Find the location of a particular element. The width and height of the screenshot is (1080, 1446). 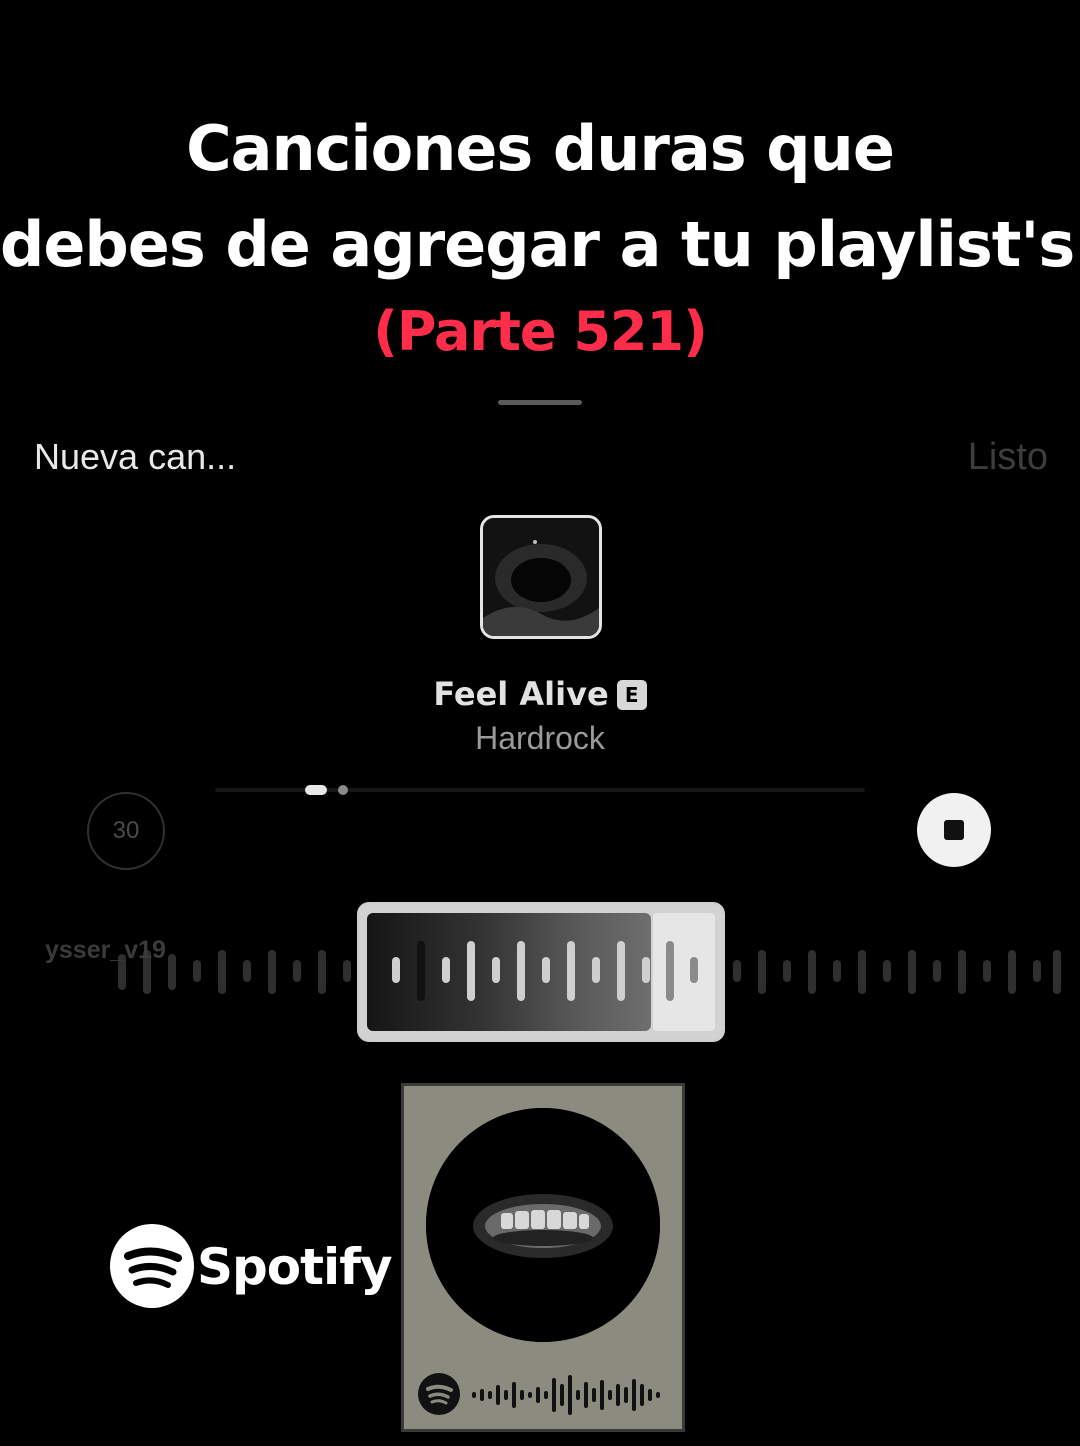

card-spotify-glyph is located at coordinates (439, 1394).